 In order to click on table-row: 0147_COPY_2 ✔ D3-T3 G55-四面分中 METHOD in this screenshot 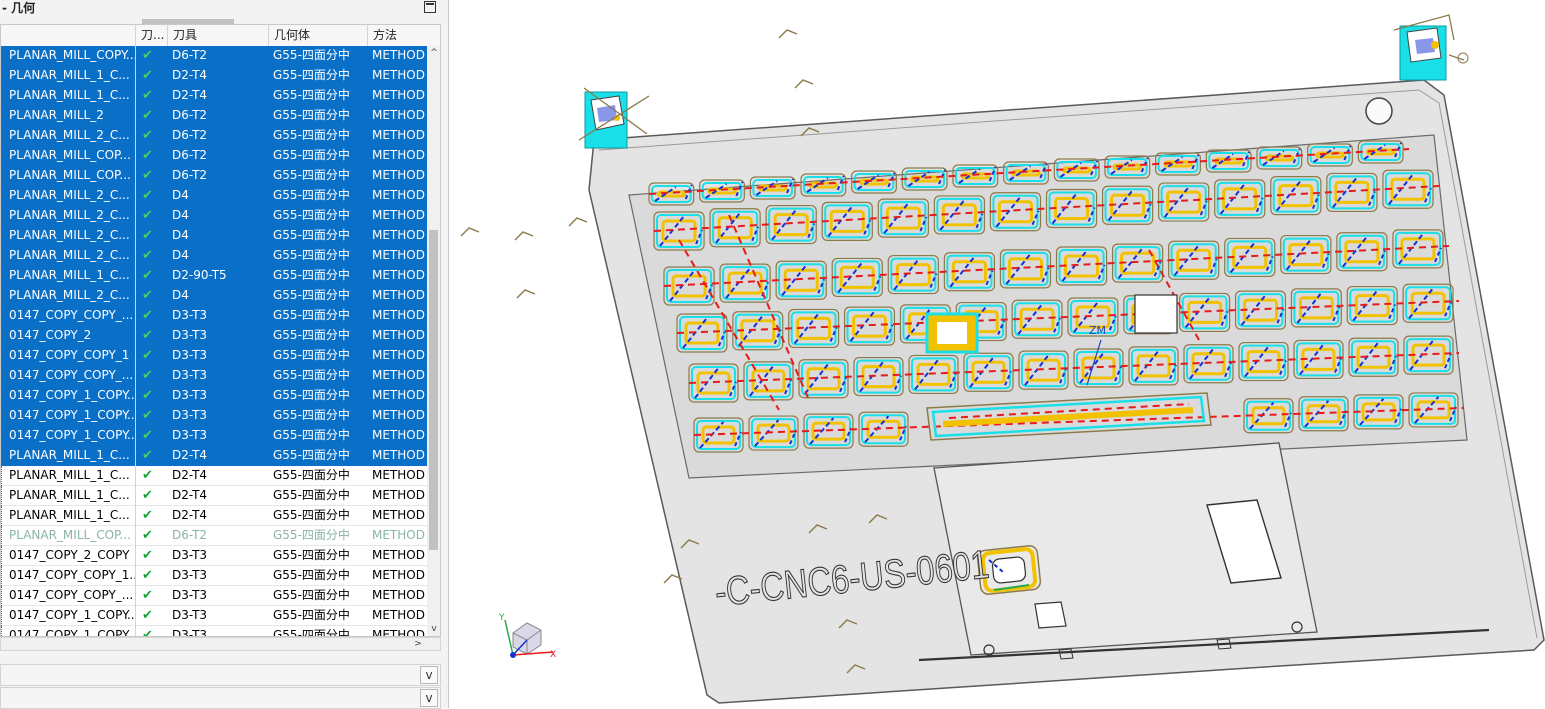, I will do `click(214, 336)`.